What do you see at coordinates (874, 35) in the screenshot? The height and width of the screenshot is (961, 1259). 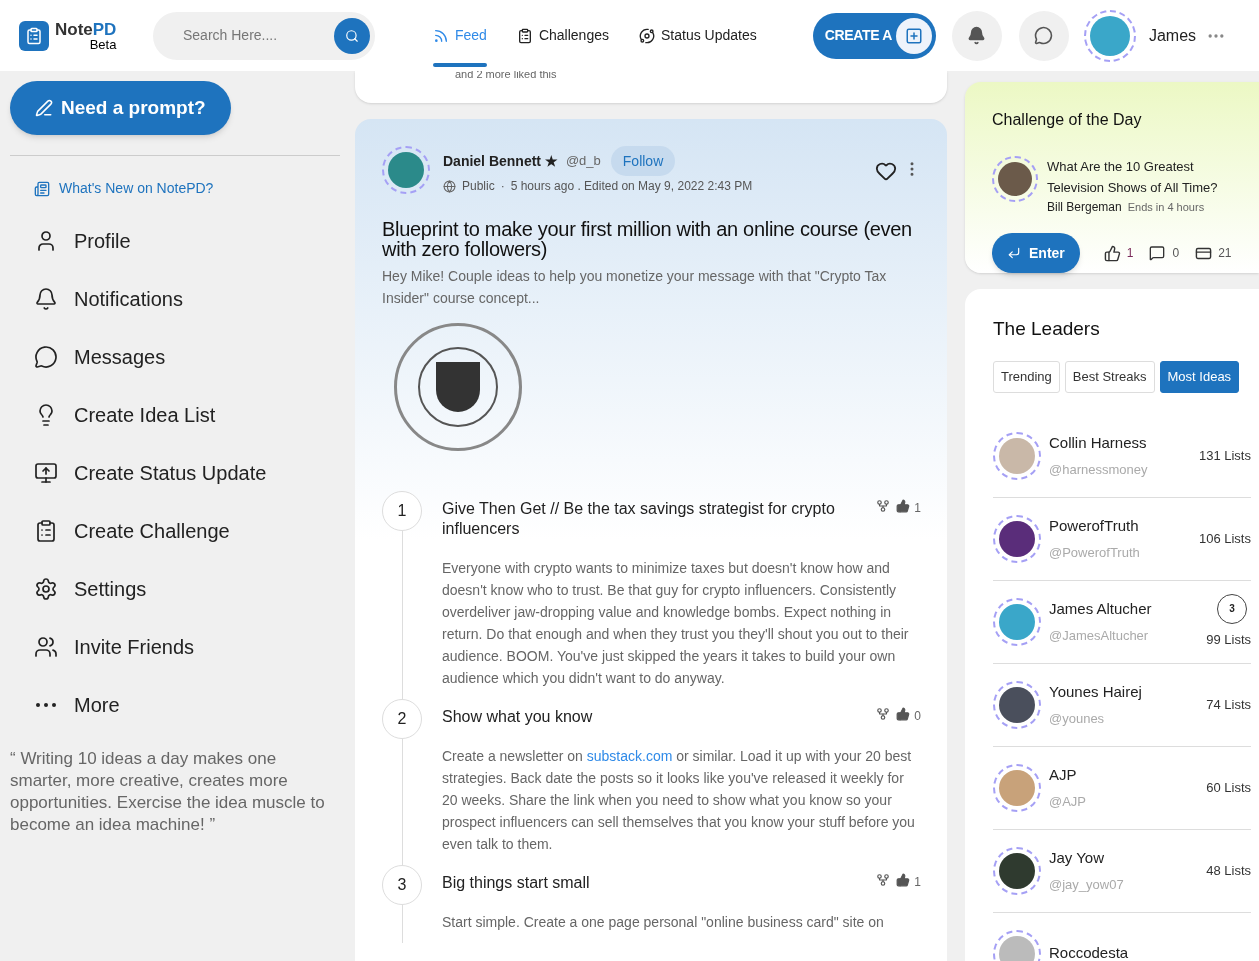 I see `create-button: CREATE A` at bounding box center [874, 35].